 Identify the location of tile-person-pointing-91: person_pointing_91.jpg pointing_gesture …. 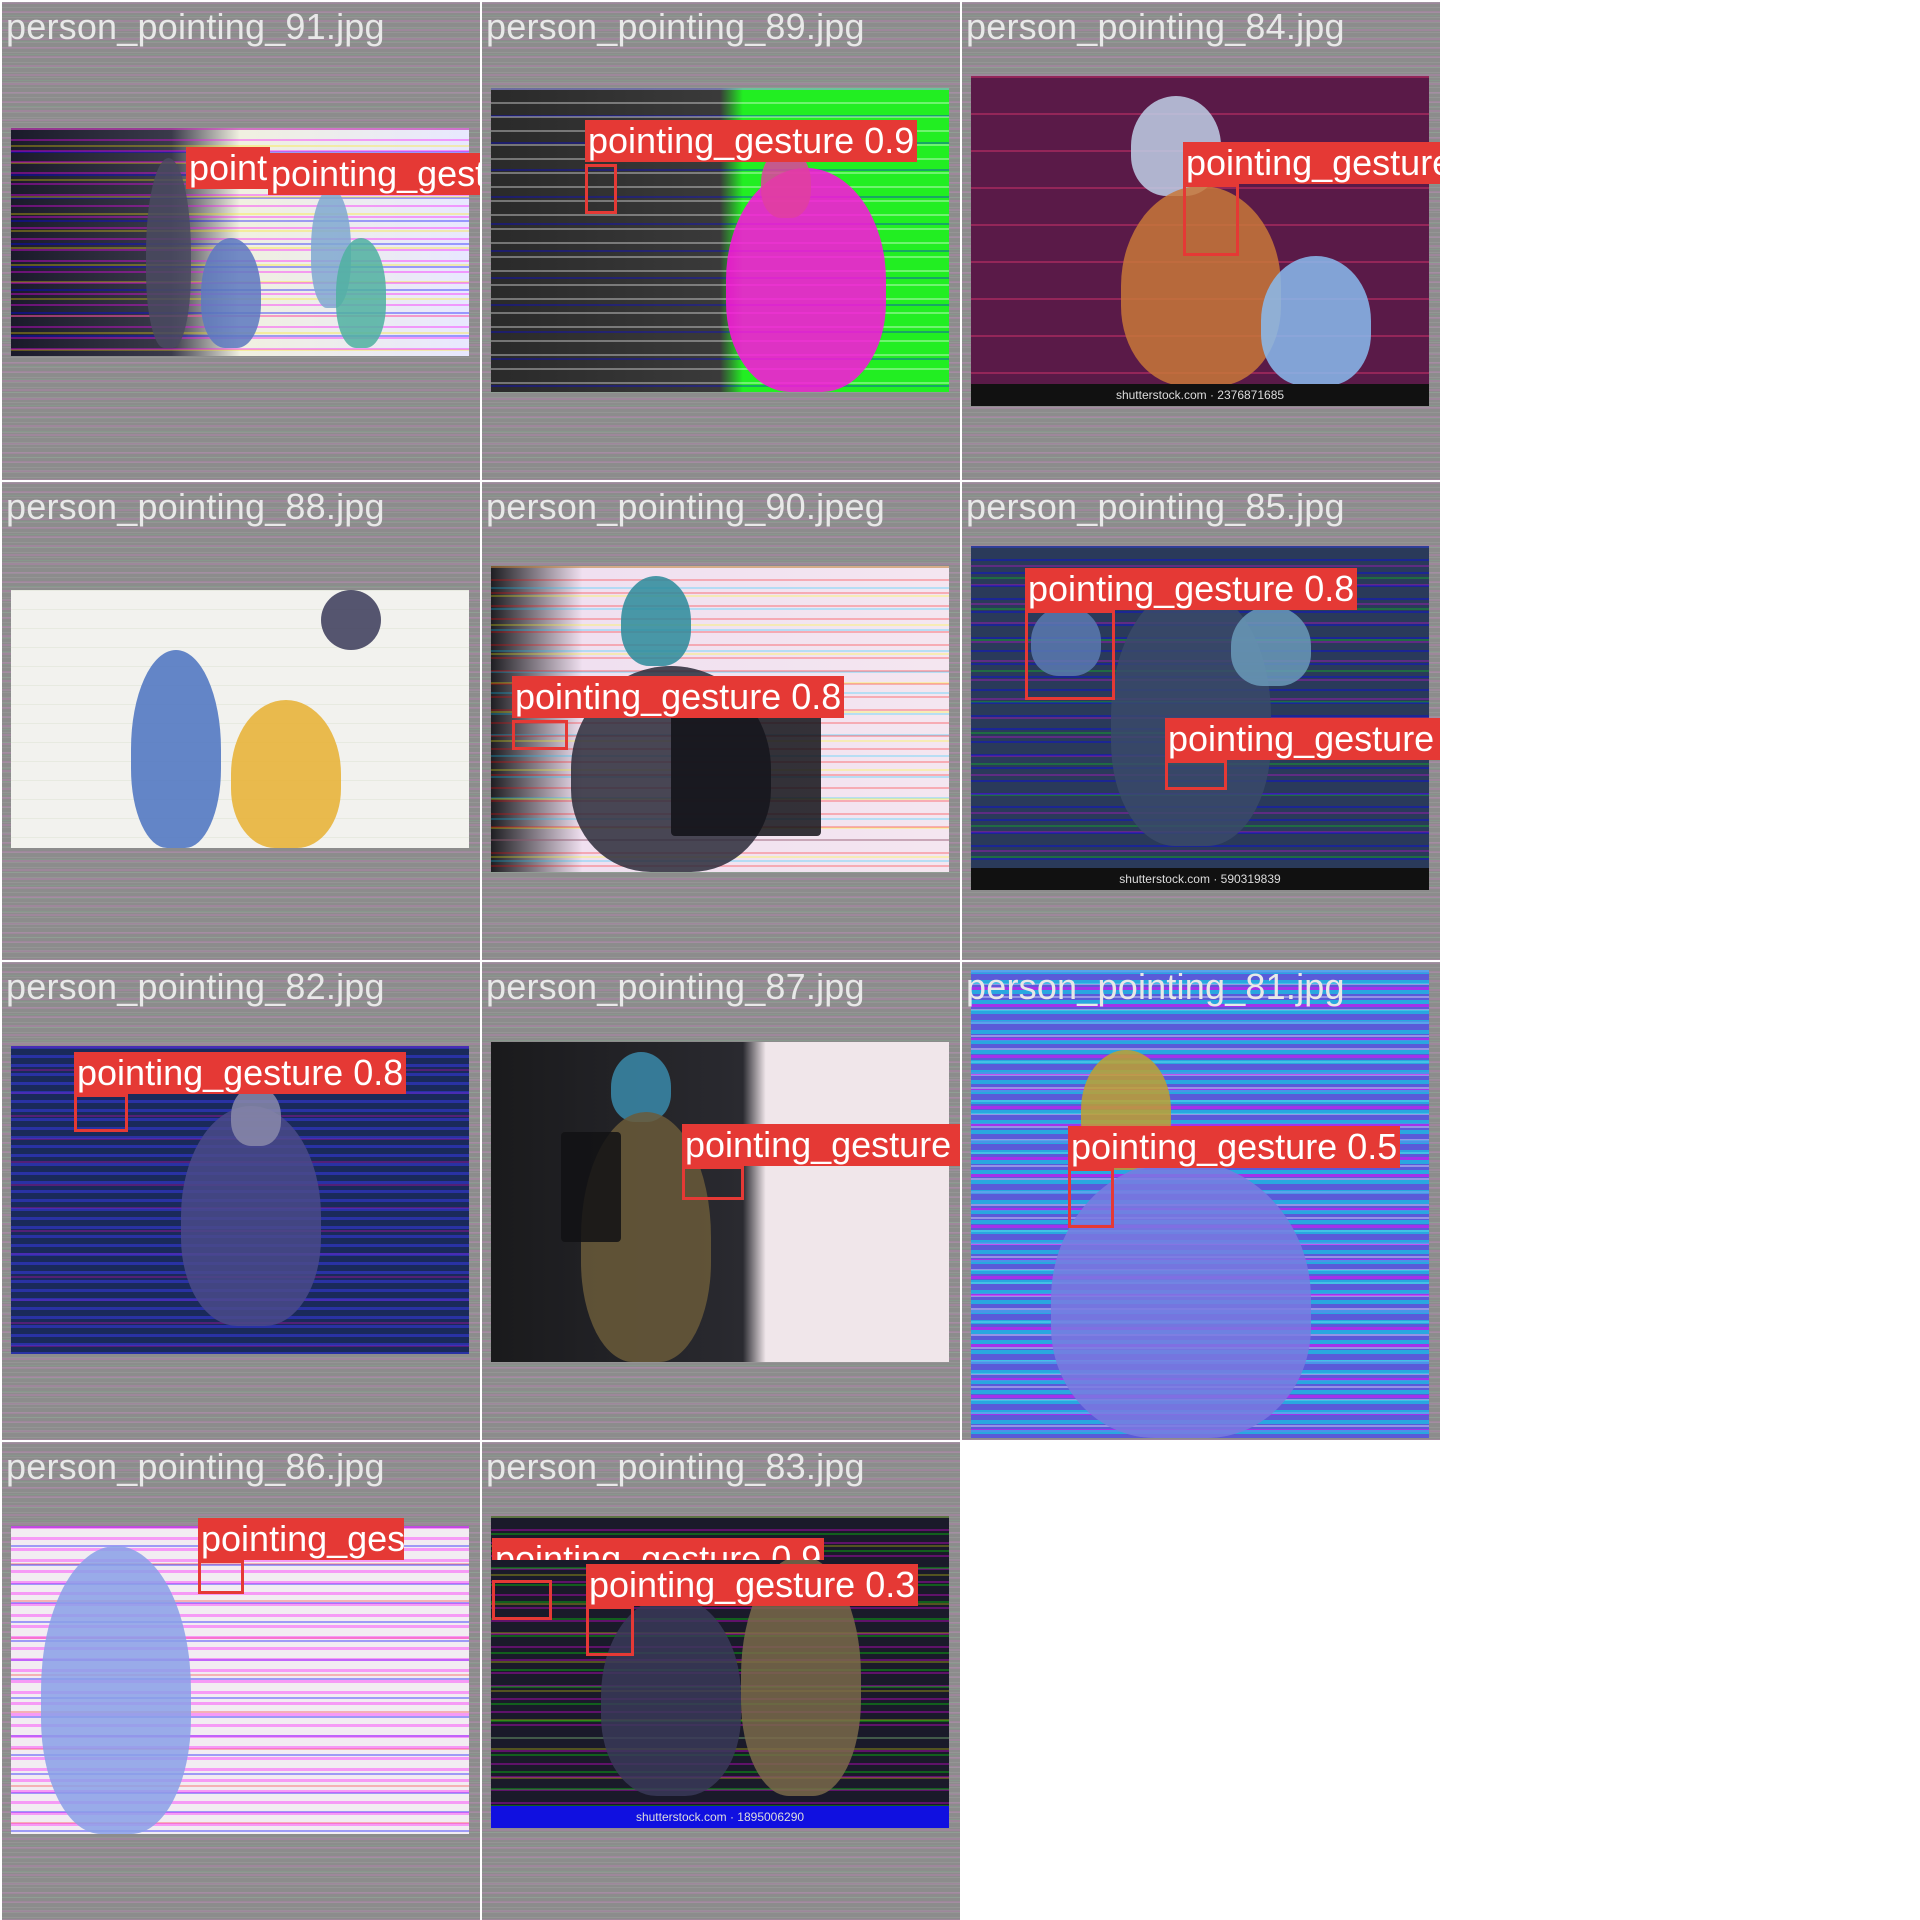
(241, 241).